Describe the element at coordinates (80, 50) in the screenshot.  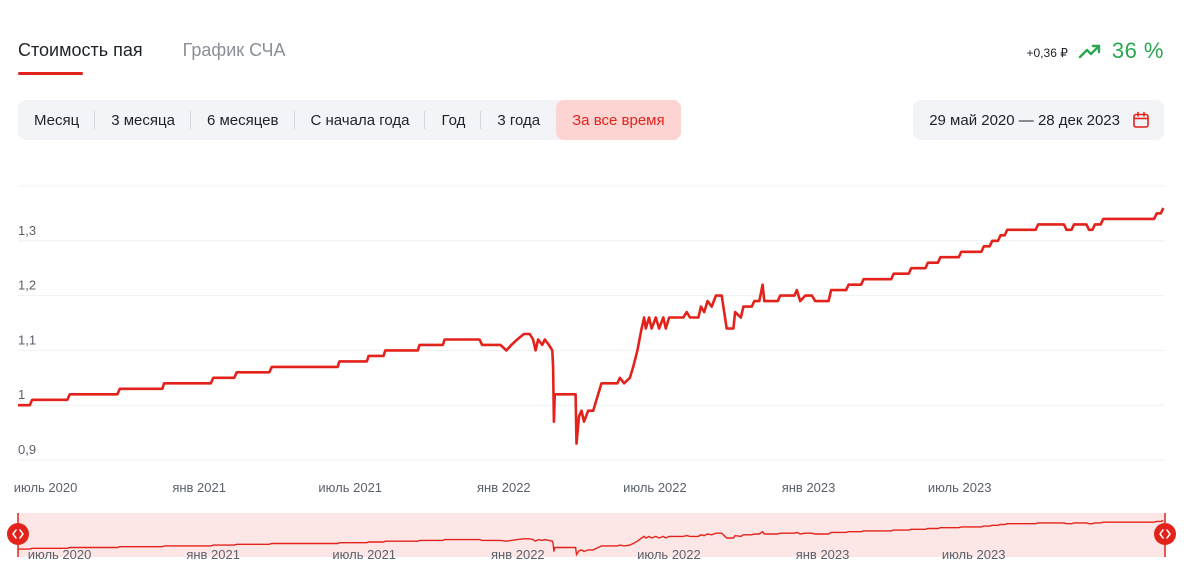
I see `tab-unit-price-label: Стоимость пая` at that location.